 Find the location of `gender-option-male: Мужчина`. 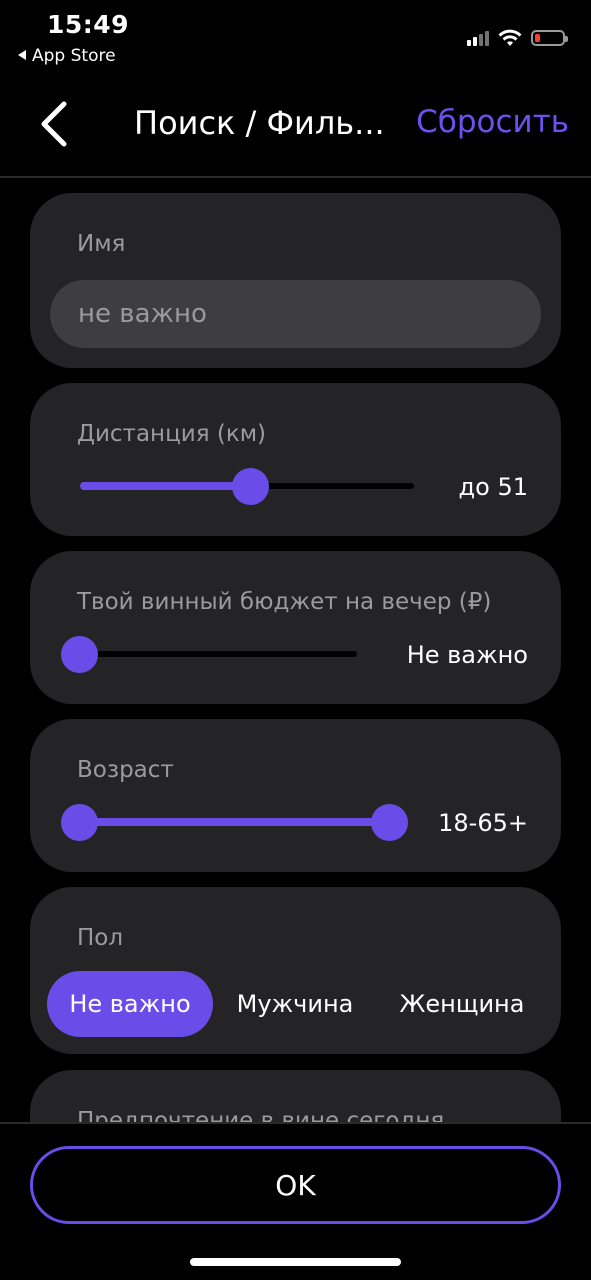

gender-option-male: Мужчина is located at coordinates (295, 1004).